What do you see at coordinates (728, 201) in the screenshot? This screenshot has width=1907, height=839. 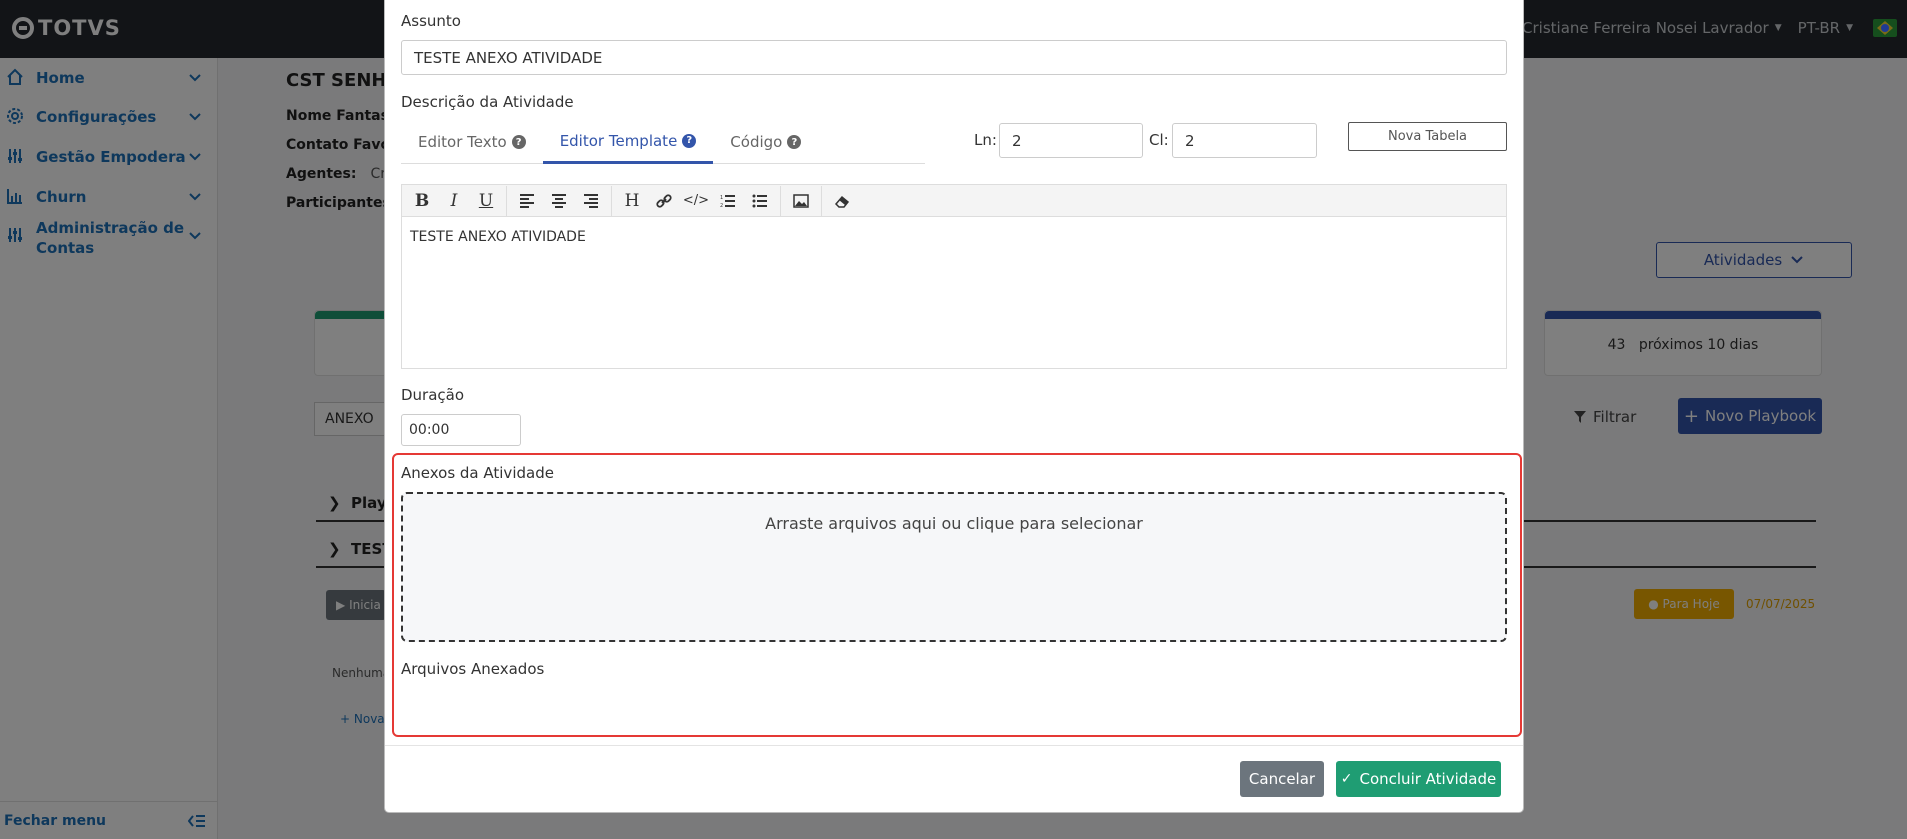 I see `ordered-list-icon: 12` at bounding box center [728, 201].